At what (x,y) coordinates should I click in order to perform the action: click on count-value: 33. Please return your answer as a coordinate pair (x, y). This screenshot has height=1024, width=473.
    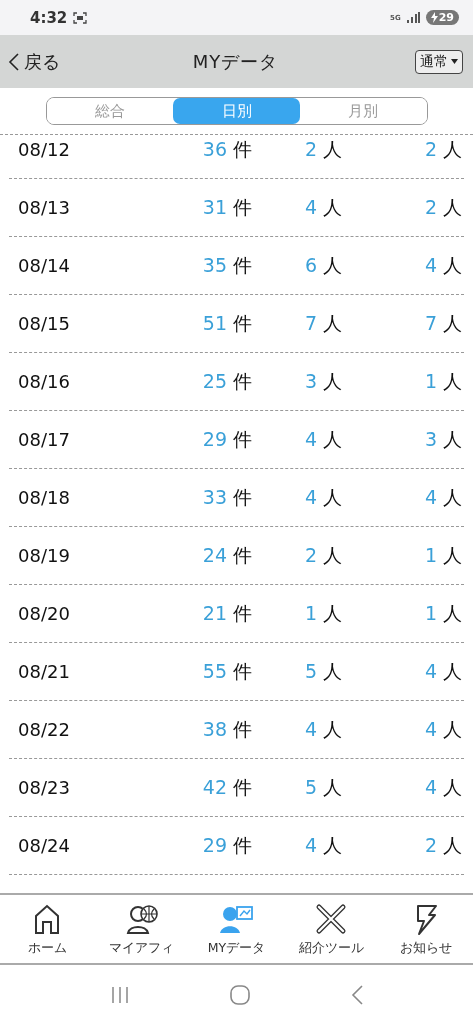
    Looking at the image, I should click on (214, 496).